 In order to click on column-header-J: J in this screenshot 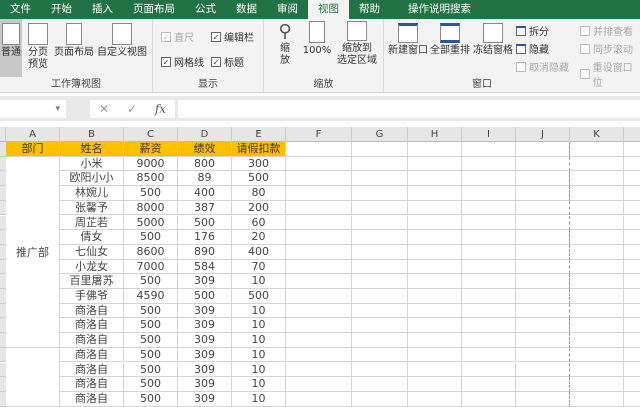, I will do `click(543, 134)`.